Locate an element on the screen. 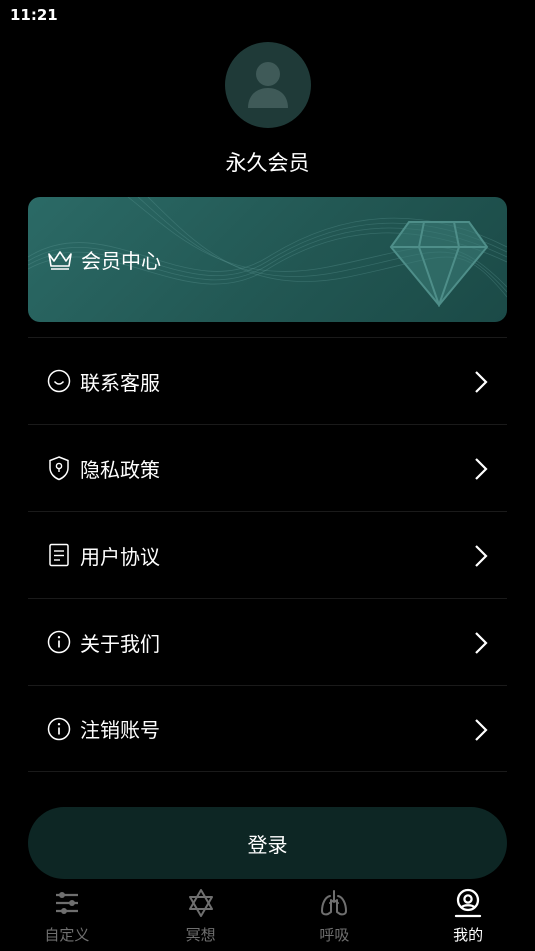 The height and width of the screenshot is (951, 535). vip-center-card: 会员中心 is located at coordinates (267, 259).